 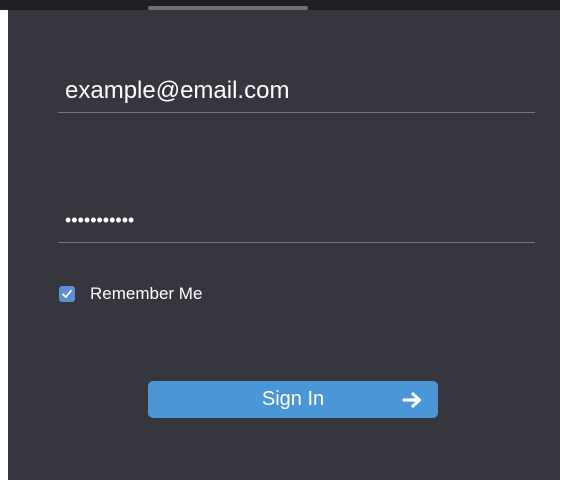 What do you see at coordinates (146, 293) in the screenshot?
I see `remember-me-label: Remember Me` at bounding box center [146, 293].